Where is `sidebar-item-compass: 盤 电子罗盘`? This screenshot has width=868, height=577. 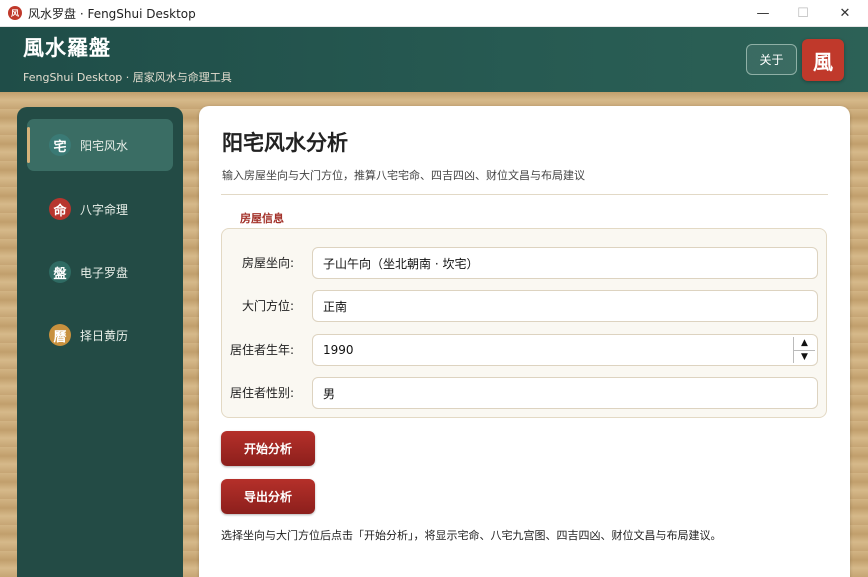
sidebar-item-compass: 盤 电子罗盘 is located at coordinates (100, 272).